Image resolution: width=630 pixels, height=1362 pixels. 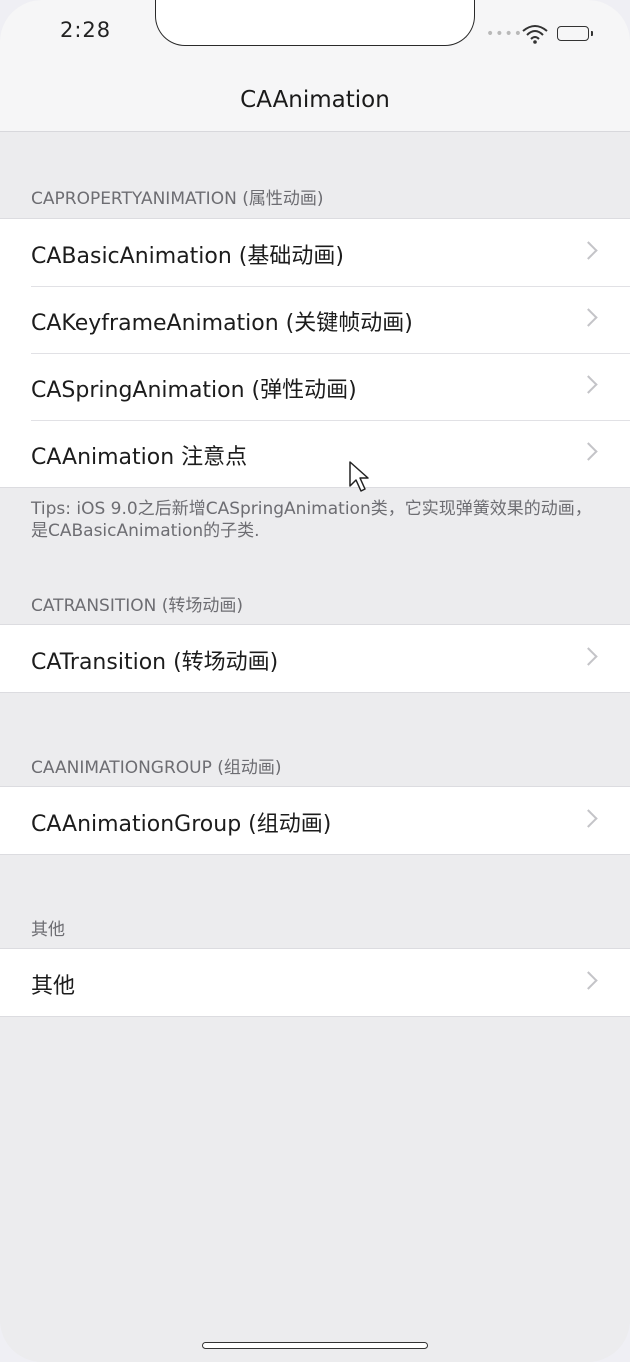 What do you see at coordinates (137, 606) in the screenshot?
I see `section-header-transition: CATRANSITION (转场动画)` at bounding box center [137, 606].